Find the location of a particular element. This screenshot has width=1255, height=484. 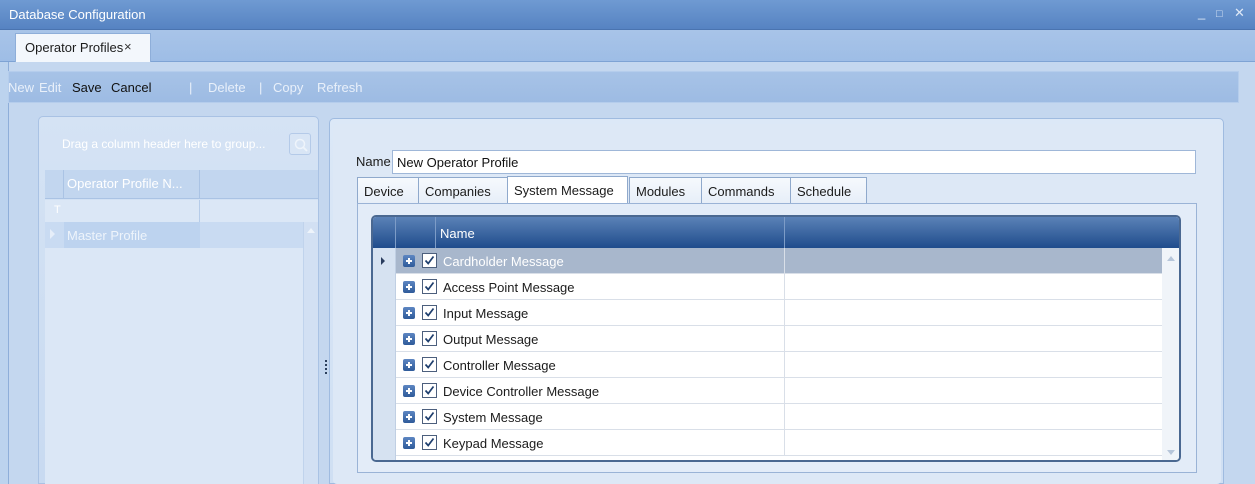

tab-commands: Commands is located at coordinates (746, 190).